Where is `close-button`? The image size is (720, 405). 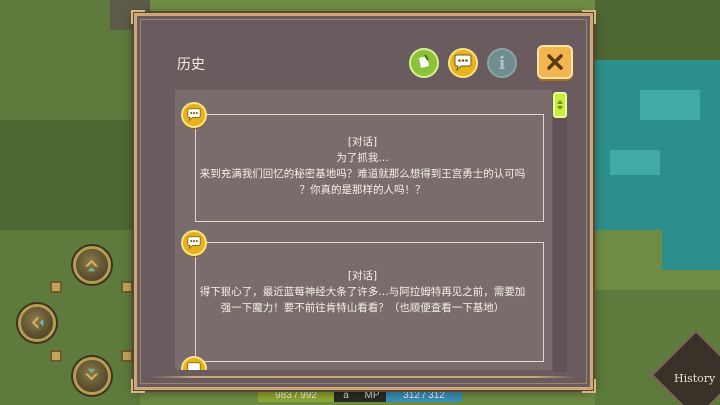
close-button is located at coordinates (555, 62).